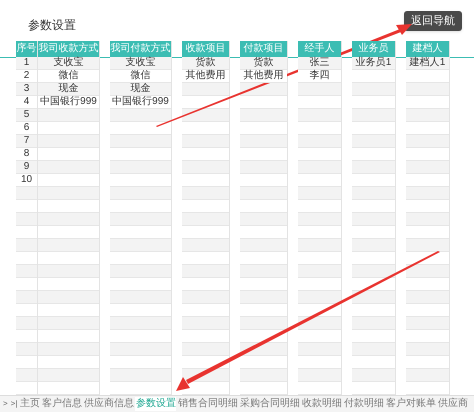 The height and width of the screenshot is (412, 474). I want to click on row-number-cell: 5, so click(26, 115).